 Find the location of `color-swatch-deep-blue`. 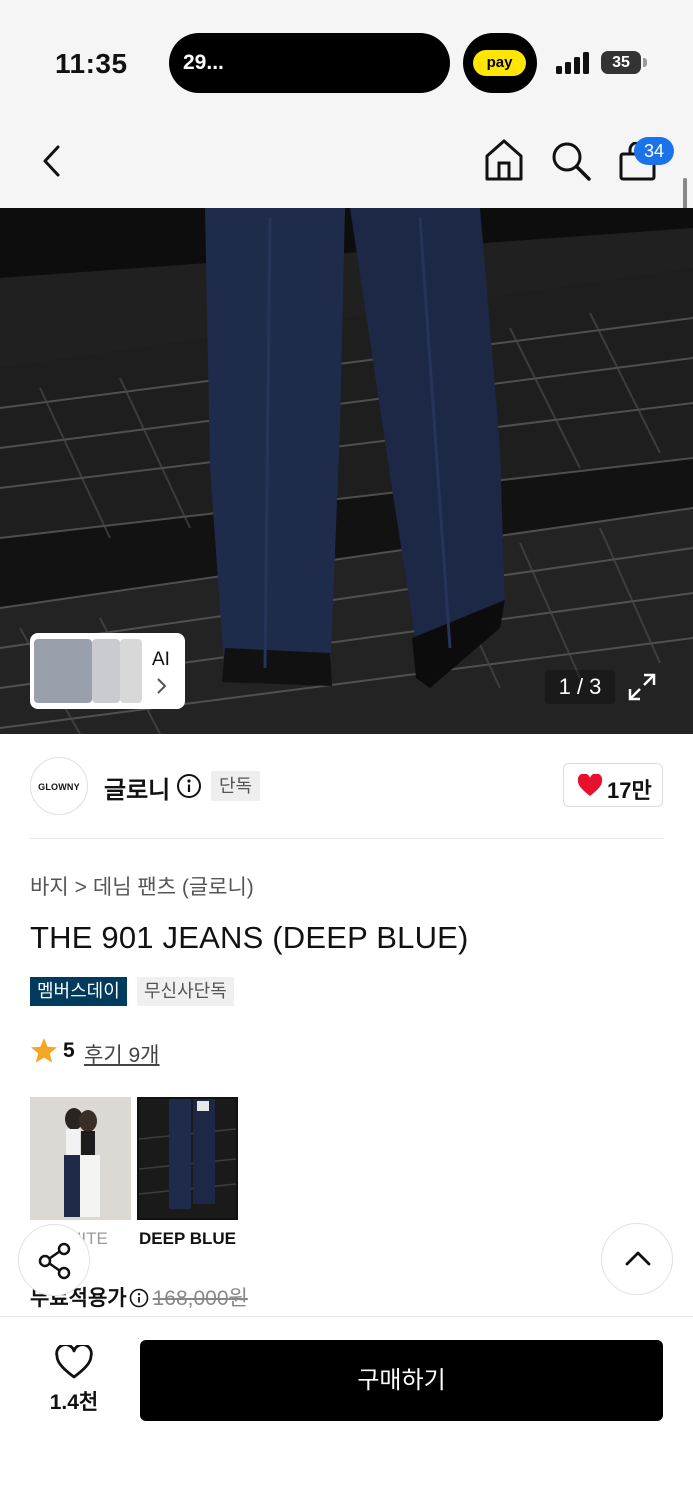

color-swatch-deep-blue is located at coordinates (187, 1158).